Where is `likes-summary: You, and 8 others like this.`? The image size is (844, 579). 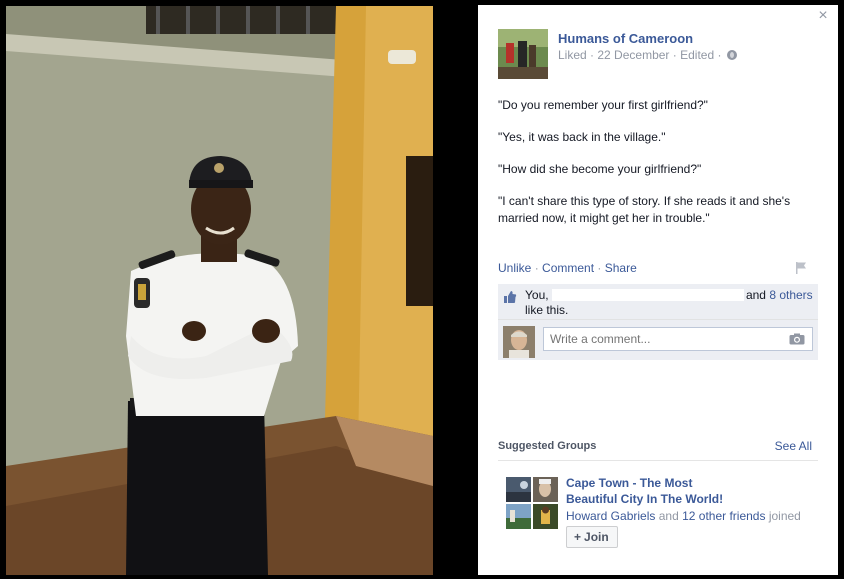
likes-summary: You, and 8 others like this. is located at coordinates (658, 302).